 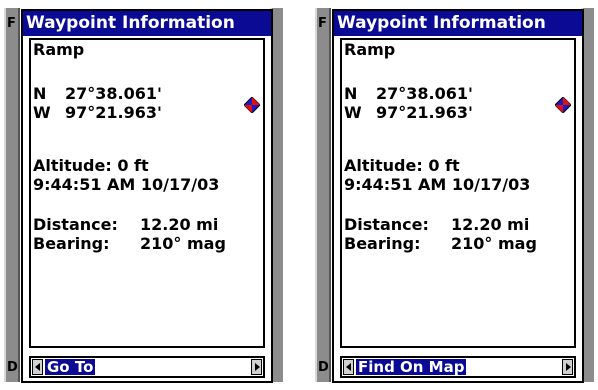 What do you see at coordinates (147, 367) in the screenshot?
I see `action-selector: Go To` at bounding box center [147, 367].